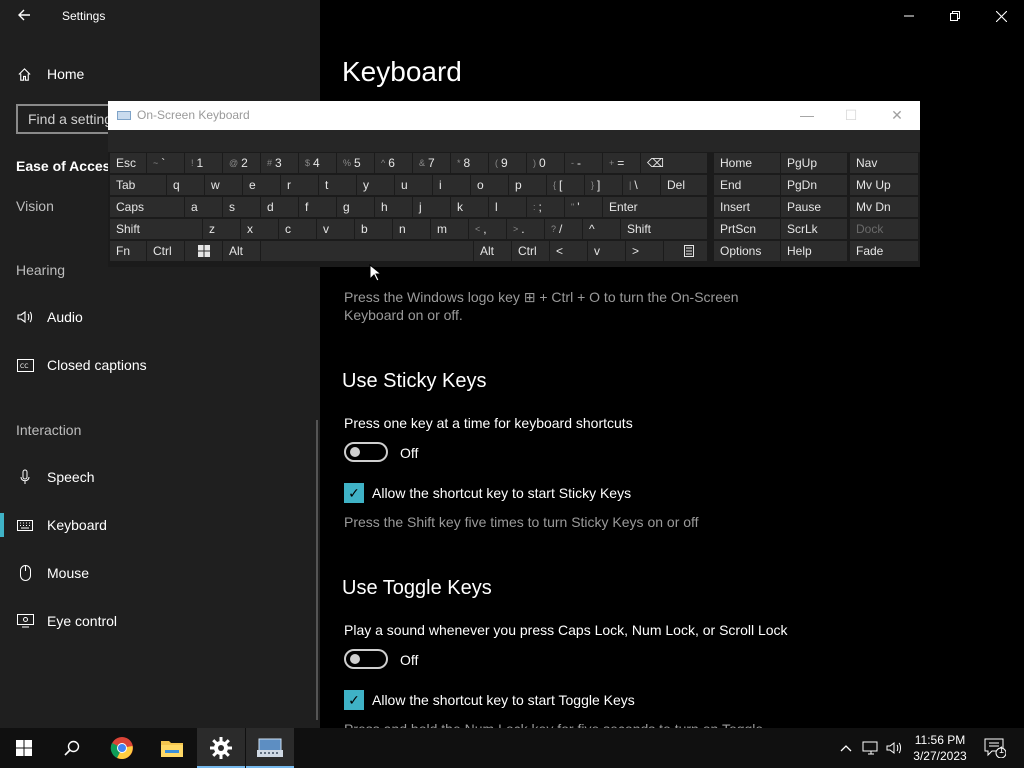 The height and width of the screenshot is (768, 1024). Describe the element at coordinates (270, 748) in the screenshot. I see `taskbar-on-screen-keyboard` at that location.